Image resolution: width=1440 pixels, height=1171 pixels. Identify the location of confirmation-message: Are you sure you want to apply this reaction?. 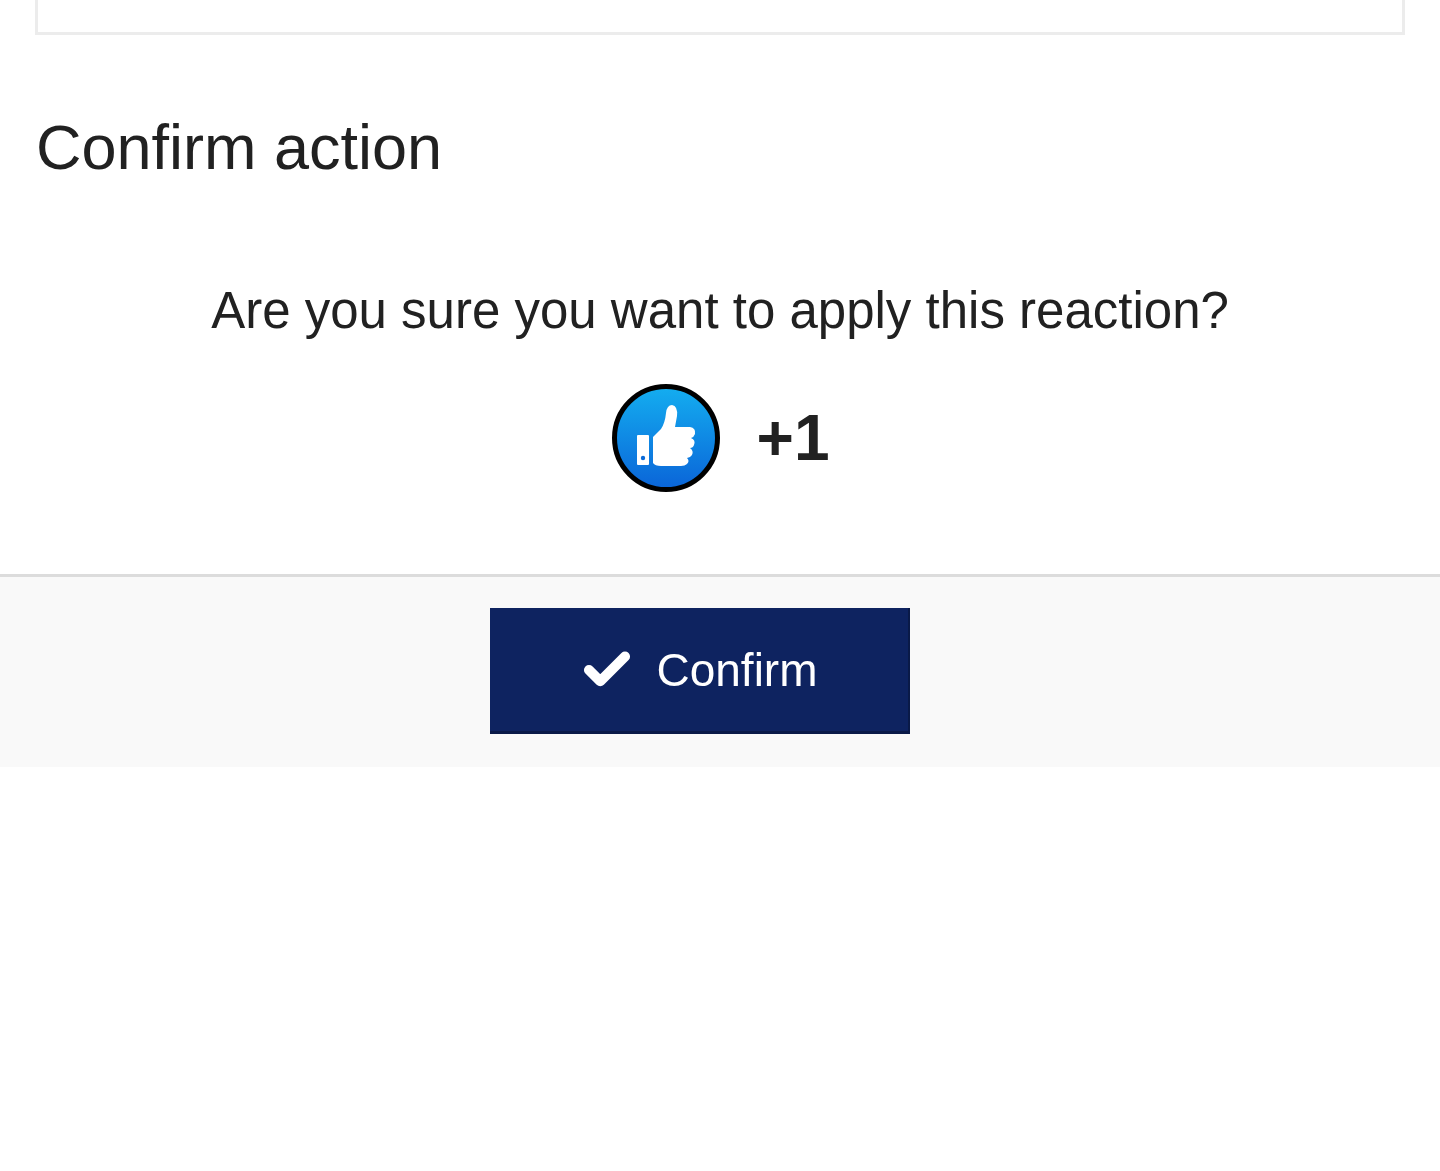
(720, 311).